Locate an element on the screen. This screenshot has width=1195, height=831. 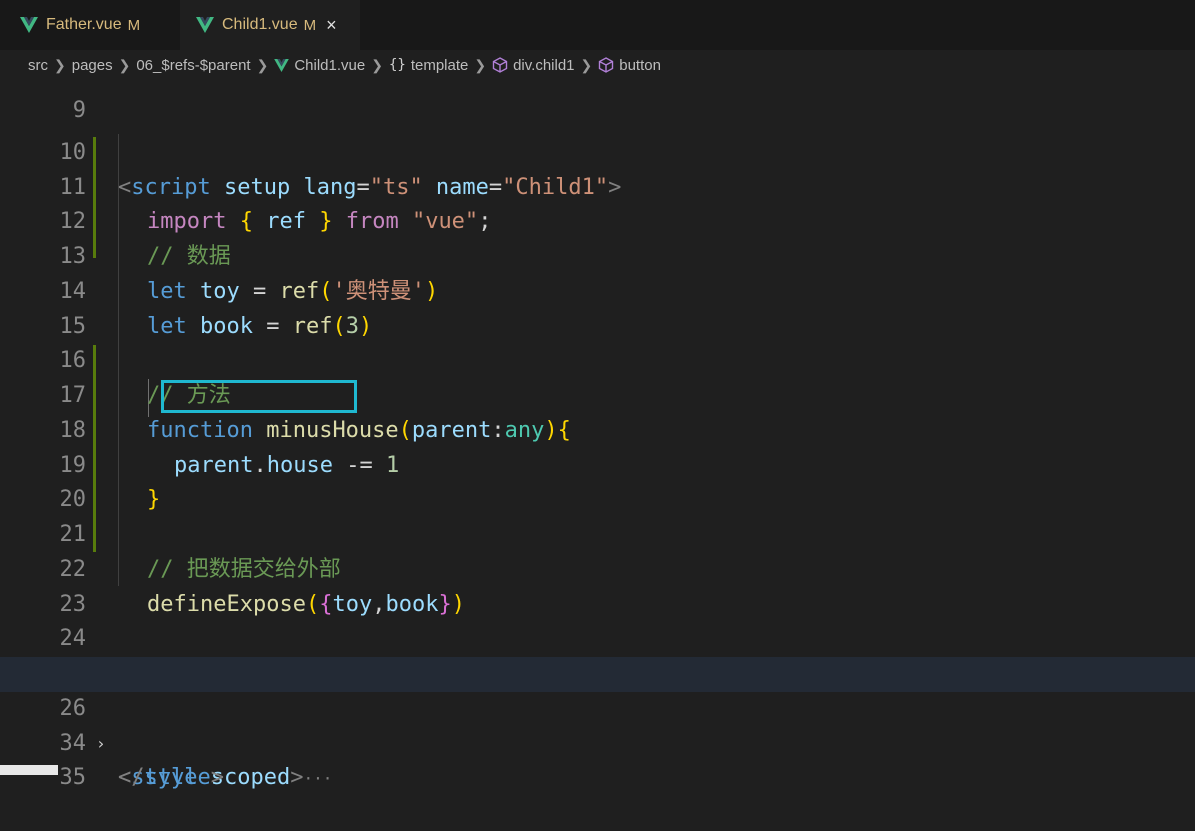
code-line: 9 is located at coordinates (597, 91).